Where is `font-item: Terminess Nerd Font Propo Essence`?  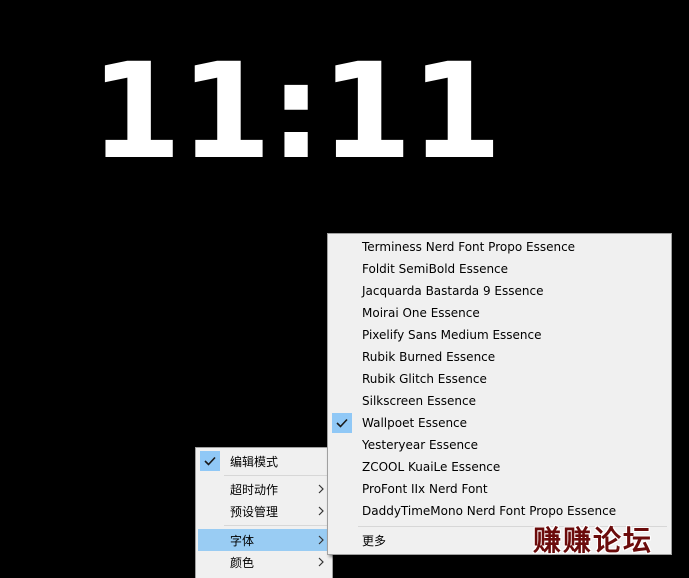
font-item: Terminess Nerd Font Propo Essence is located at coordinates (499, 247).